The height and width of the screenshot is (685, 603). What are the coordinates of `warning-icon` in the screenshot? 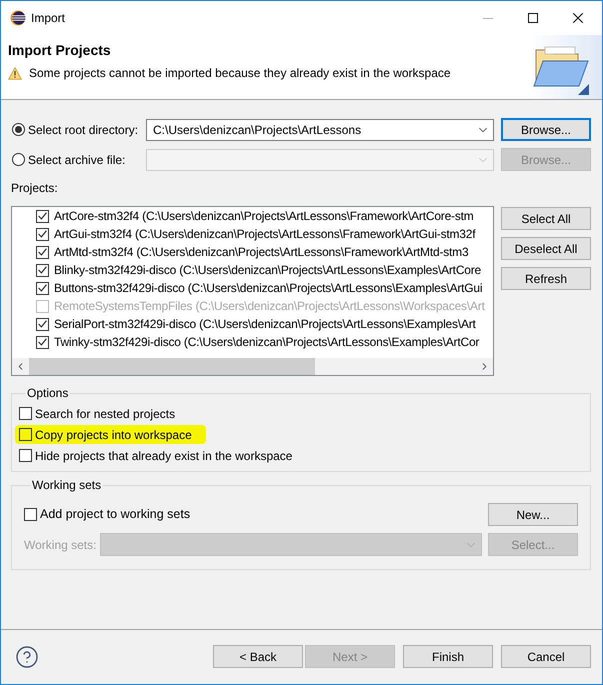 It's located at (15, 73).